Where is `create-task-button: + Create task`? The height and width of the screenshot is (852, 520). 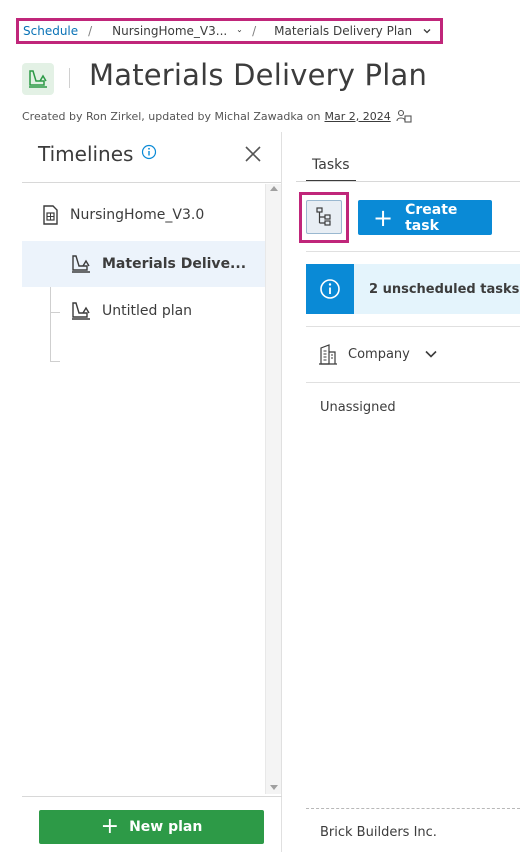
create-task-button: + Create task is located at coordinates (425, 217).